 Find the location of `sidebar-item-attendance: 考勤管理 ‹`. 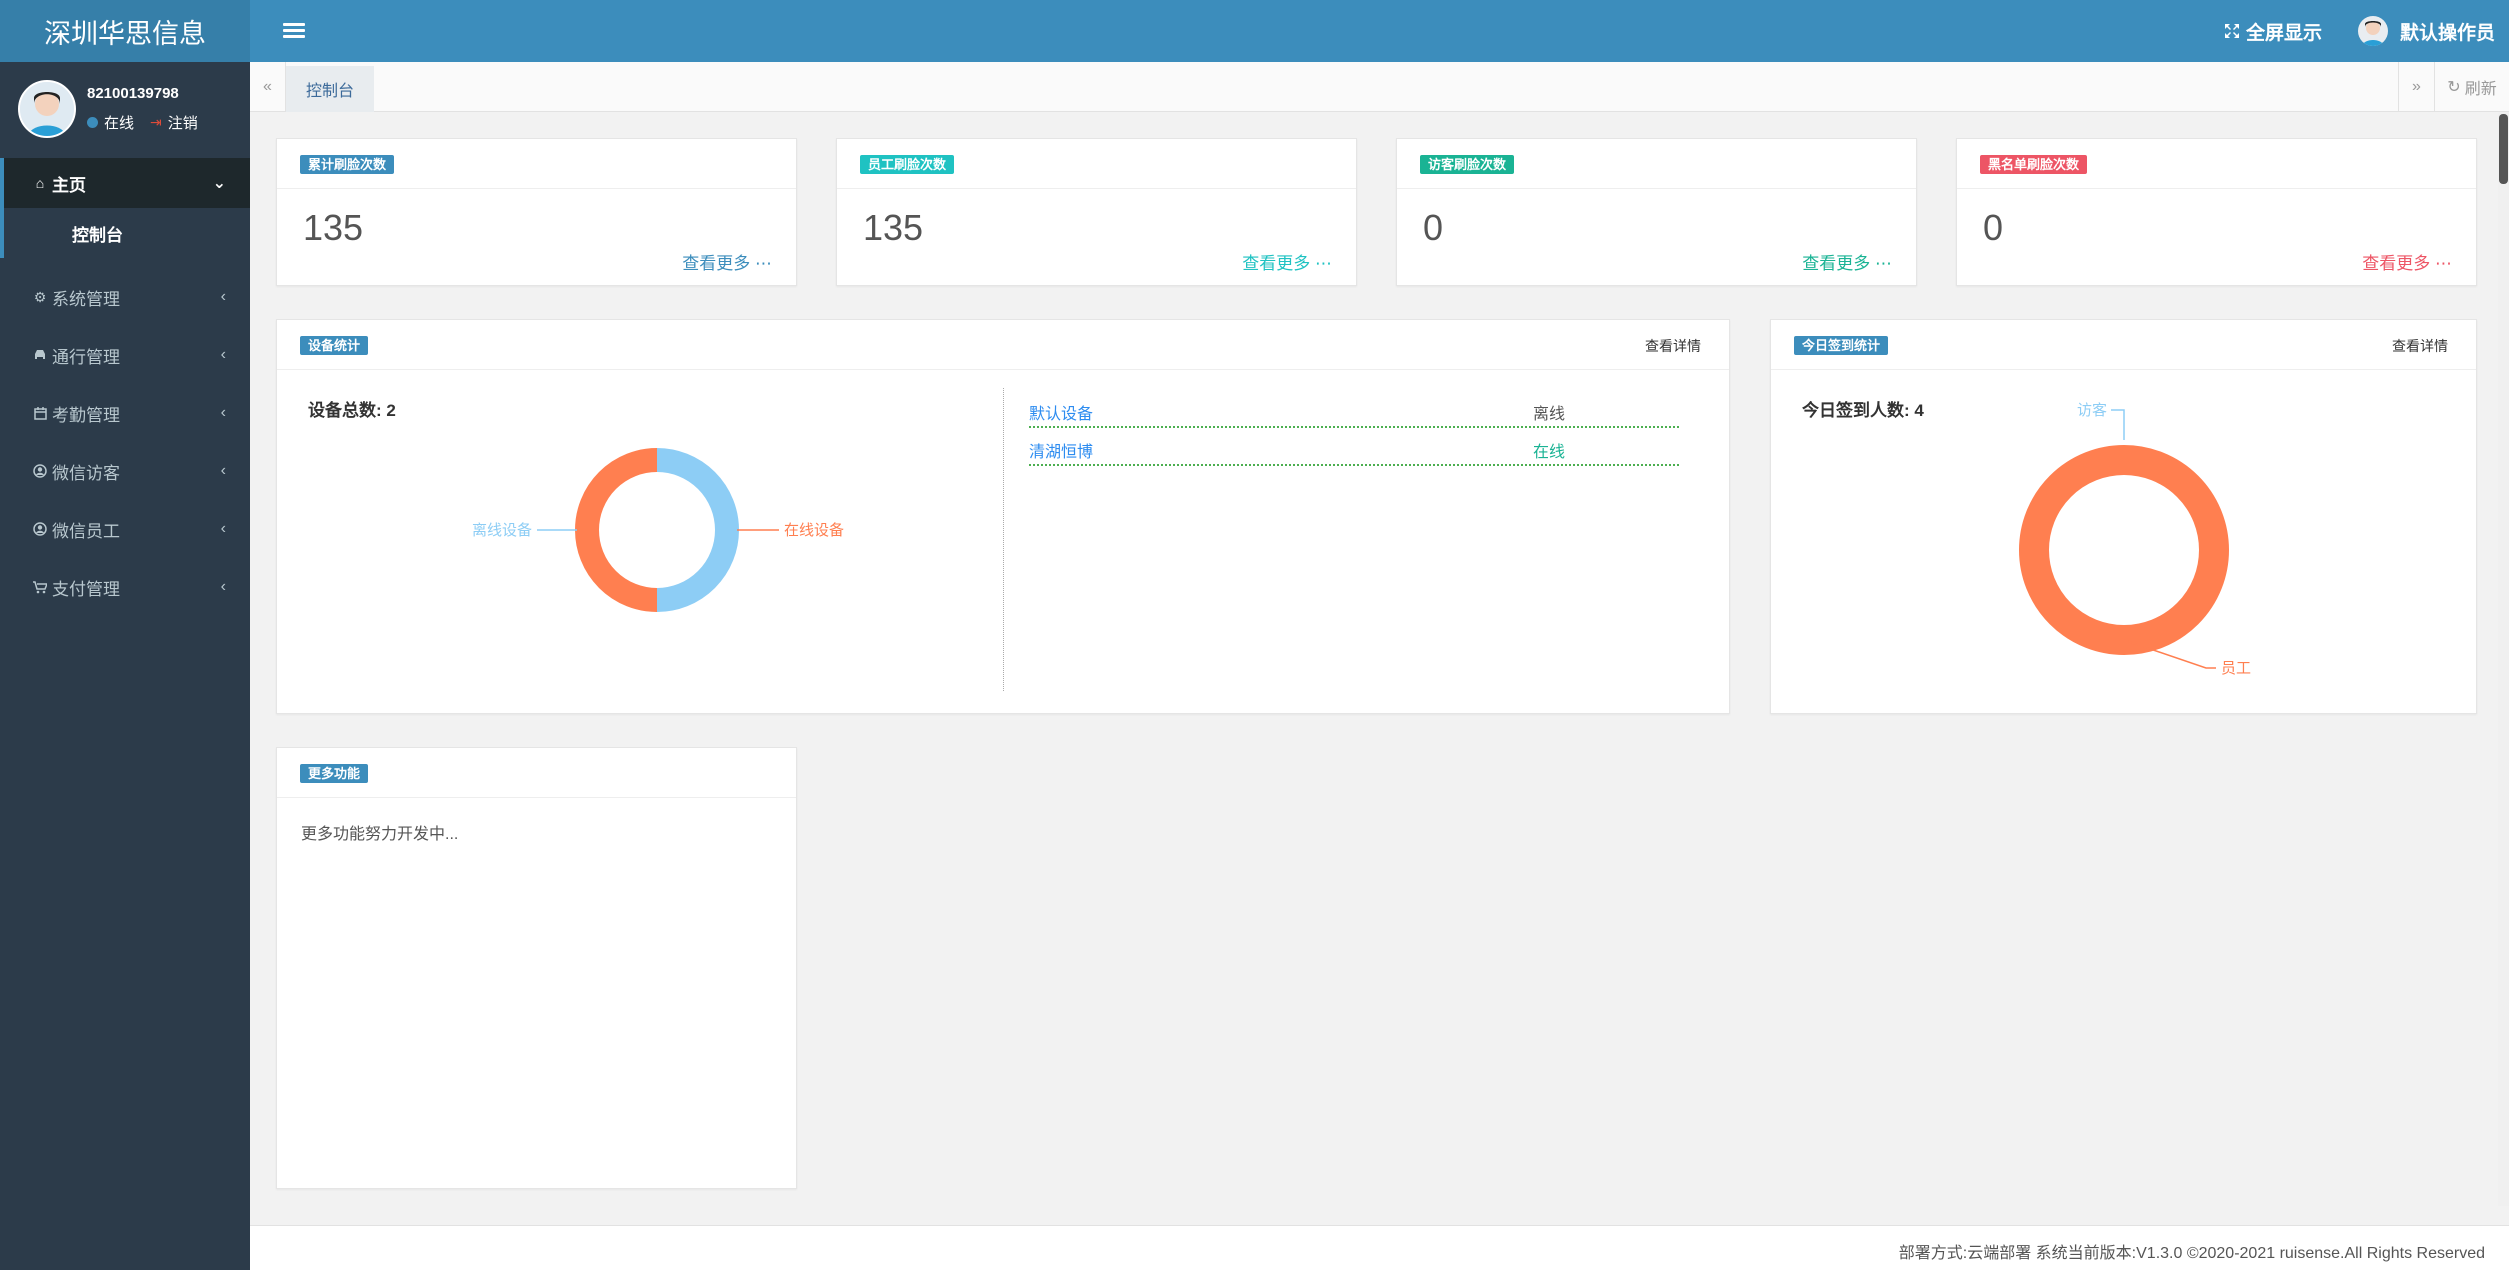

sidebar-item-attendance: 考勤管理 ‹ is located at coordinates (125, 413).